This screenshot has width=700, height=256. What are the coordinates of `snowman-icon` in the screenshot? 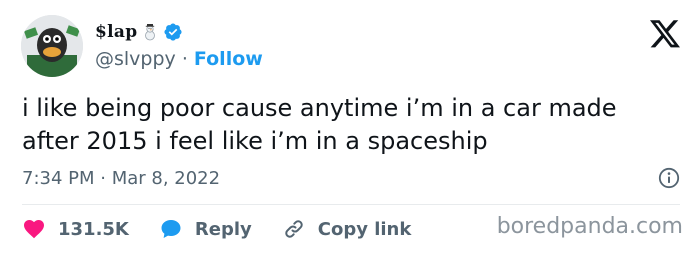 It's located at (150, 32).